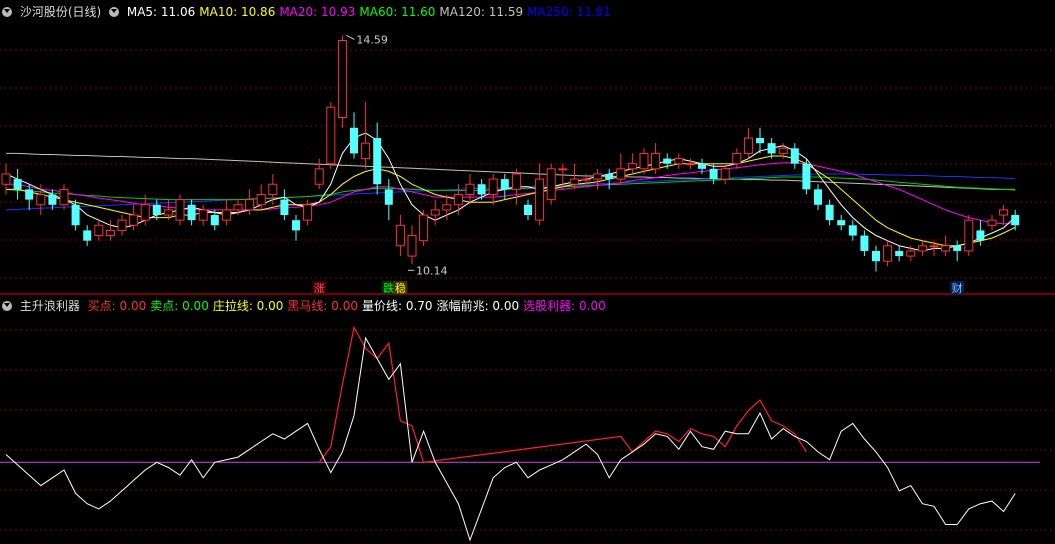 The image size is (1055, 544). I want to click on signal-marker-label: 财, so click(957, 288).